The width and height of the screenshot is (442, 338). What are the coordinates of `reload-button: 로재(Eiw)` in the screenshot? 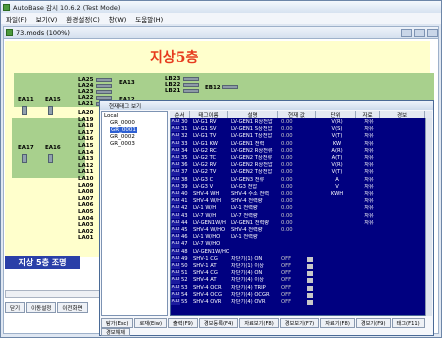 It's located at (150, 323).